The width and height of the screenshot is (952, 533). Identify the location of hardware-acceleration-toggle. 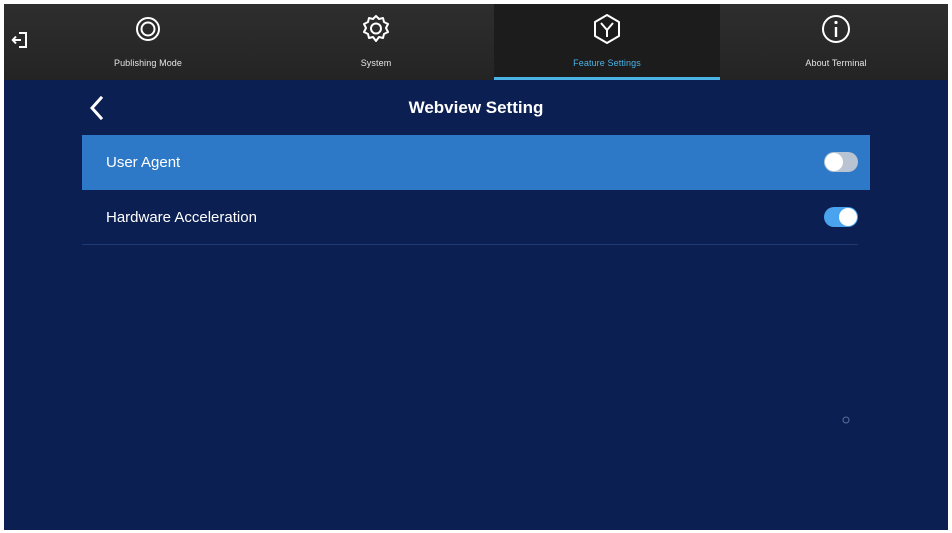
(841, 217).